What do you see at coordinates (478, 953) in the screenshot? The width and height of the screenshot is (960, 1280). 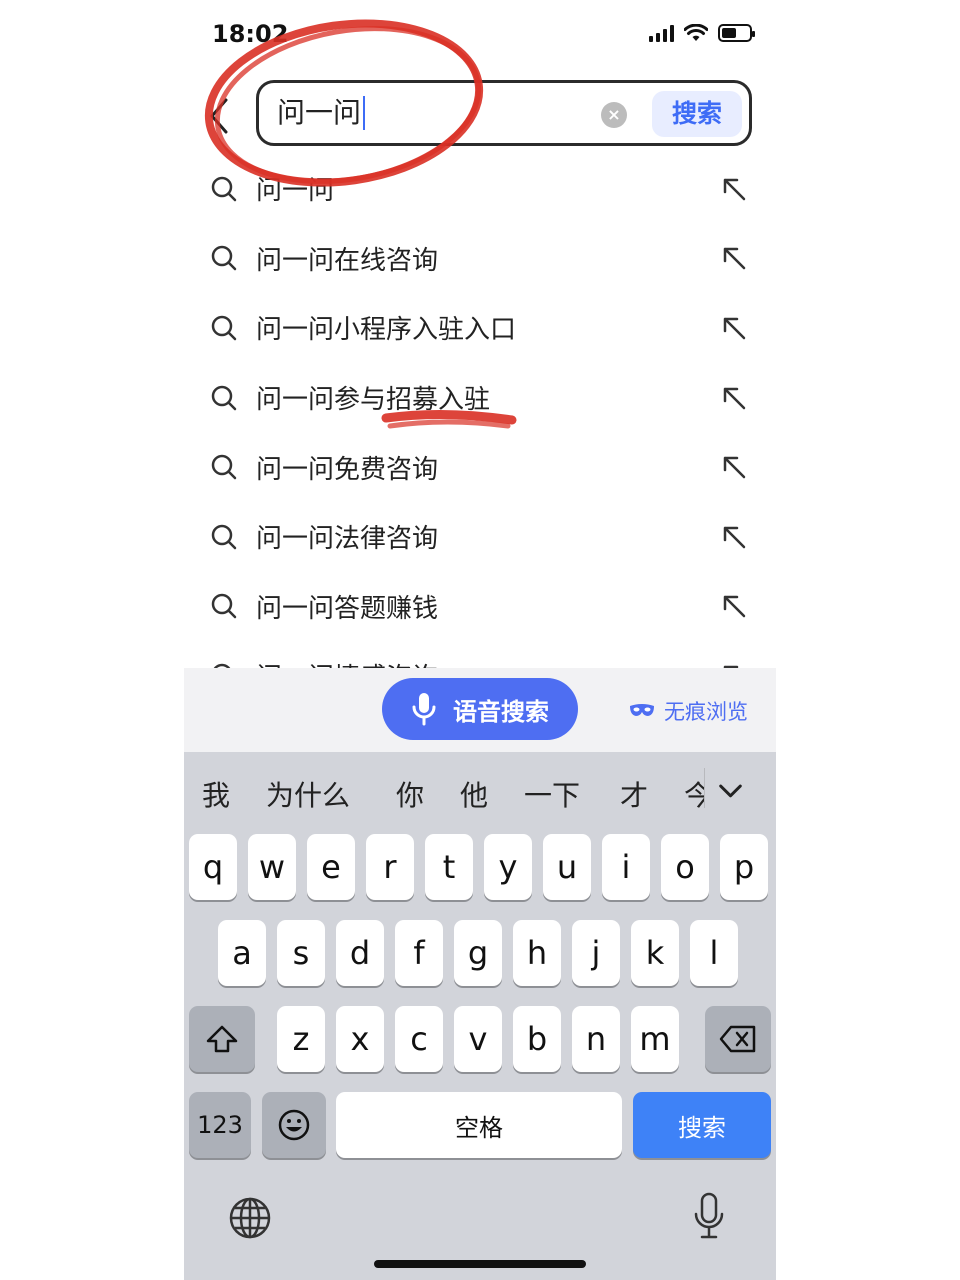 I see `key-g: g` at bounding box center [478, 953].